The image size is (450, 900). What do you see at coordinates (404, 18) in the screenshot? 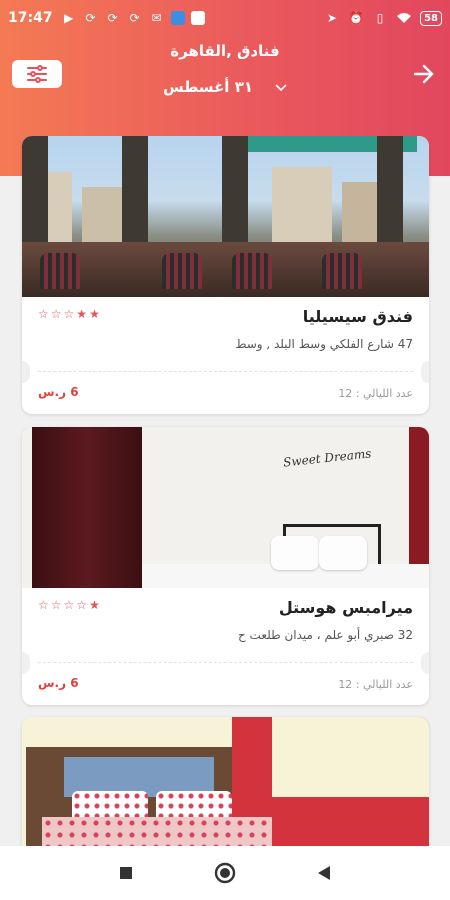
I see `wifi-icon` at bounding box center [404, 18].